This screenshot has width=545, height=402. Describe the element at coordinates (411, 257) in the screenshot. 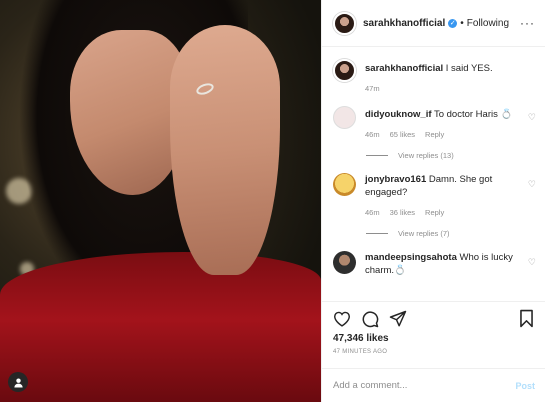

I see `comment-username: mandeepsingsahota` at that location.